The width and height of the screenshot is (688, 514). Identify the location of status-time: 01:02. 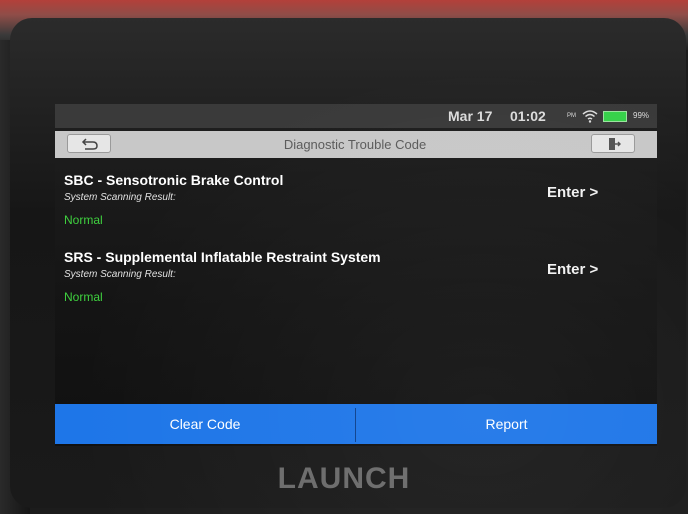
(528, 116).